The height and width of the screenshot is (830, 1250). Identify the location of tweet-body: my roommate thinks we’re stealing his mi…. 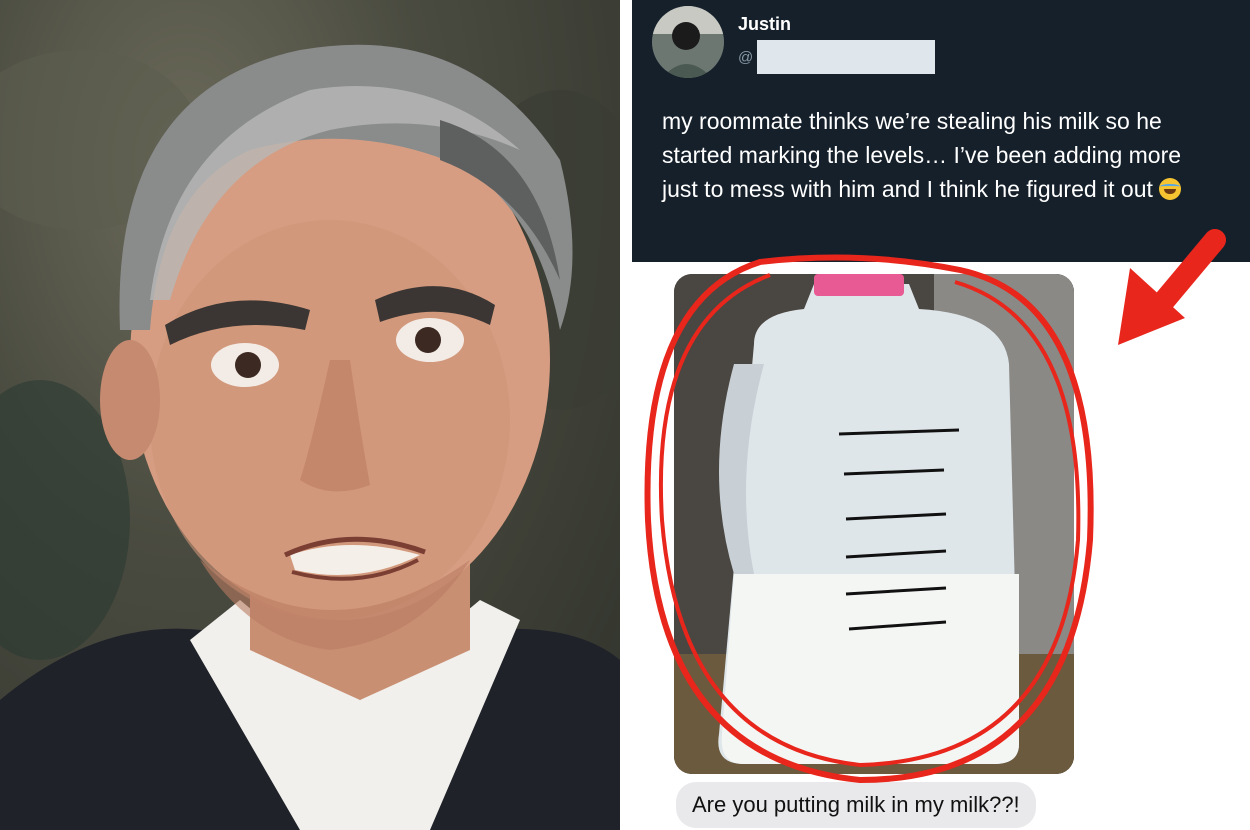
(922, 155).